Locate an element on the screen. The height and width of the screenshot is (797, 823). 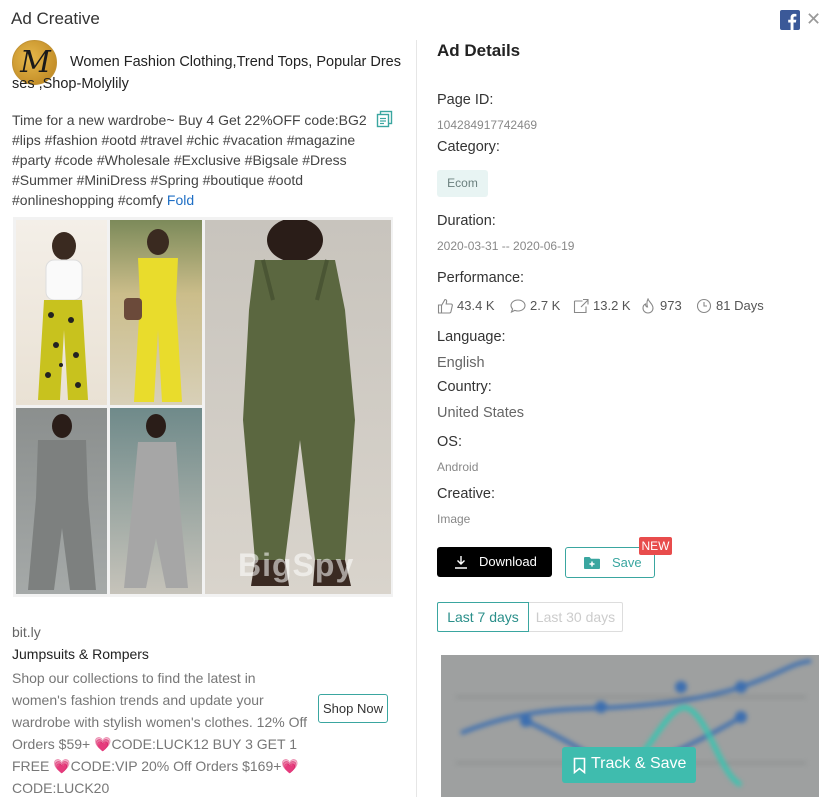
creative-value: Image is located at coordinates (454, 519).